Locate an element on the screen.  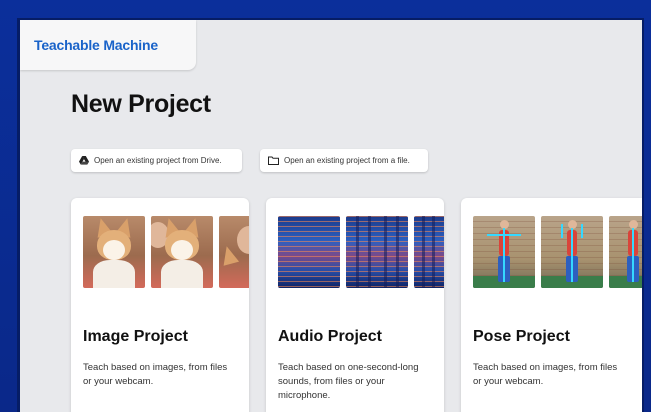
folder-icon is located at coordinates (273, 160).